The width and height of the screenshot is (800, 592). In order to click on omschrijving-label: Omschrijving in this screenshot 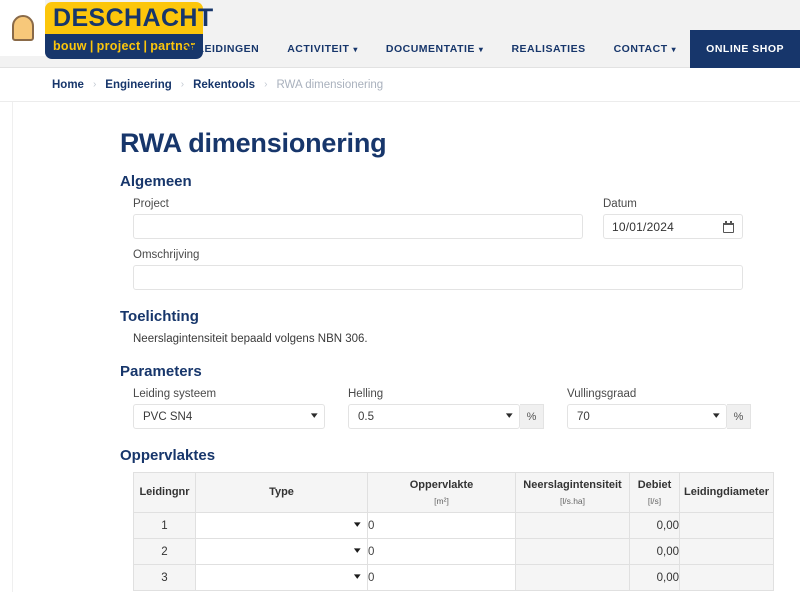, I will do `click(166, 255)`.